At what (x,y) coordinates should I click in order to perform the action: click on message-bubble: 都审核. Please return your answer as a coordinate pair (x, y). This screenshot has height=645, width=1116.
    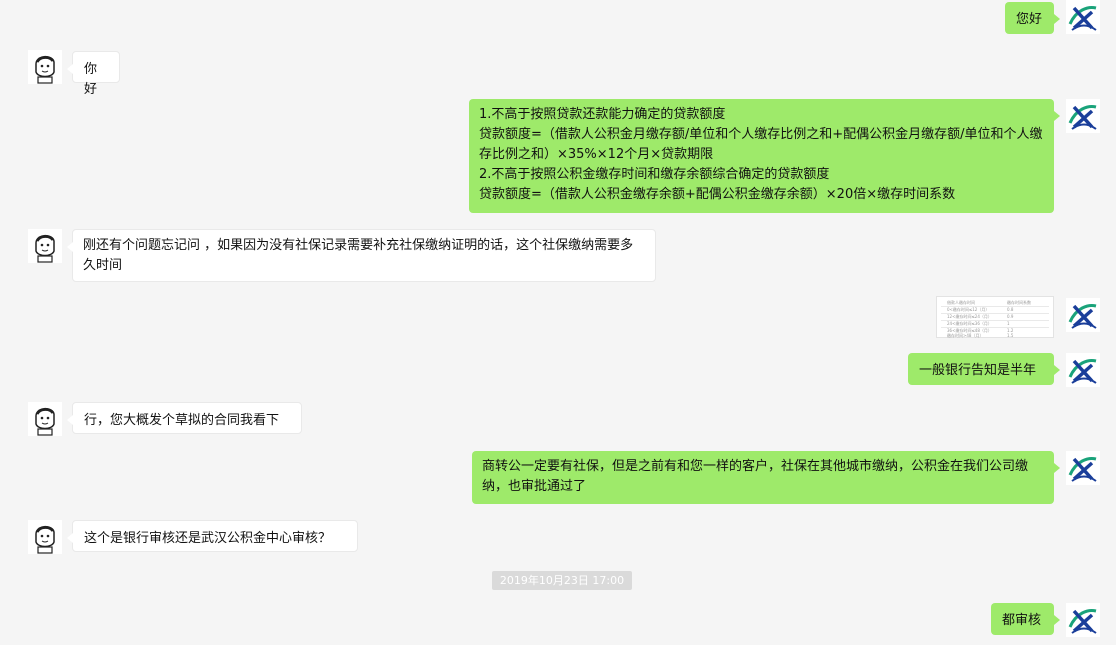
    Looking at the image, I should click on (1025, 619).